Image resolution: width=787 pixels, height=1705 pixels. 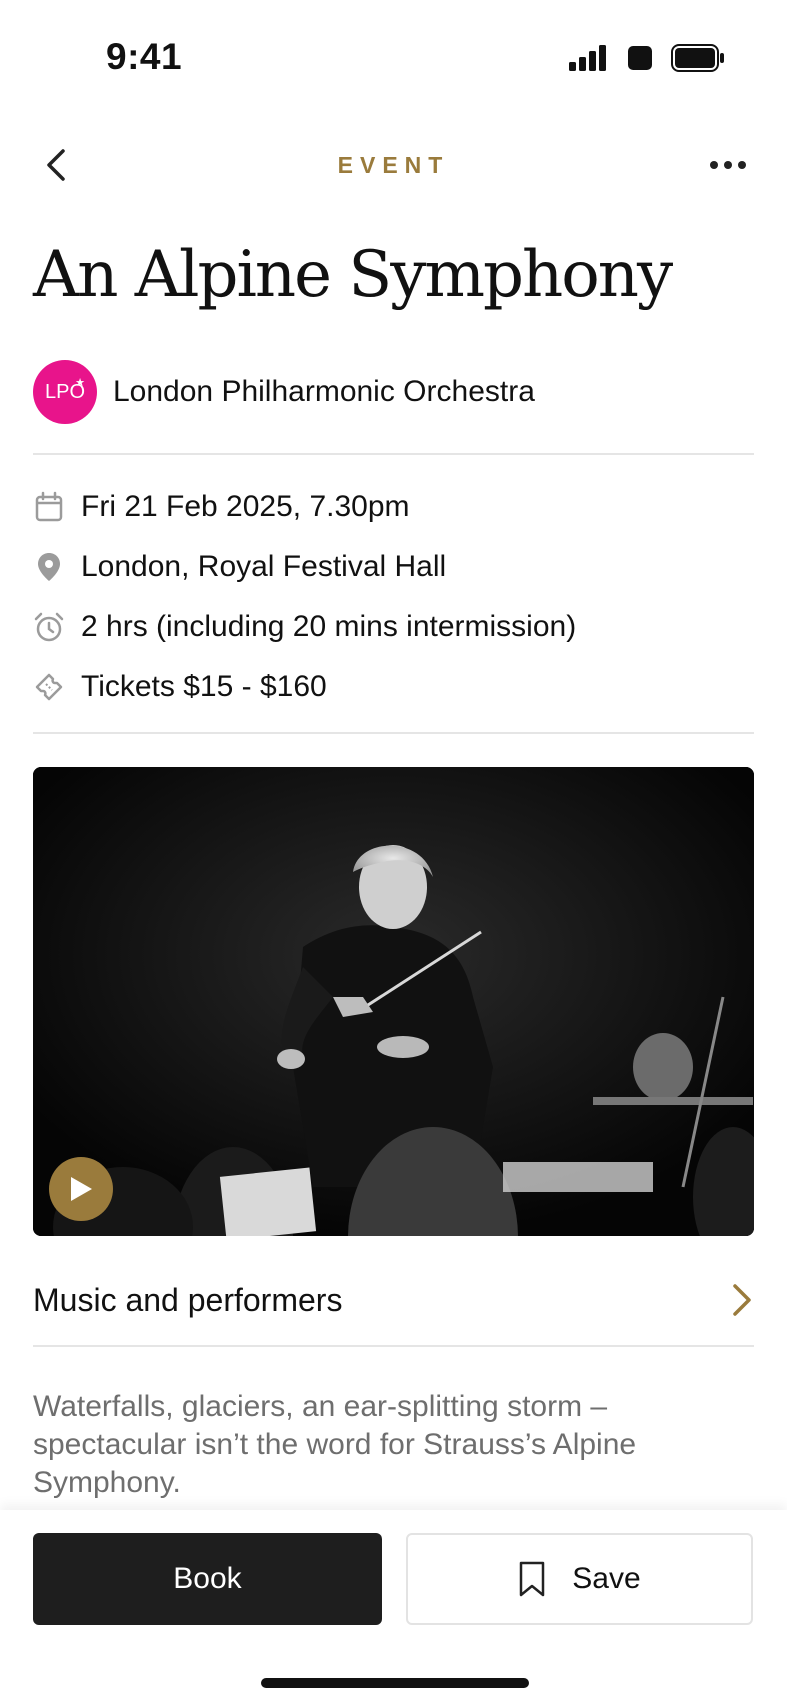 I want to click on detail-location-text: London, Royal Festival Hall, so click(x=264, y=566).